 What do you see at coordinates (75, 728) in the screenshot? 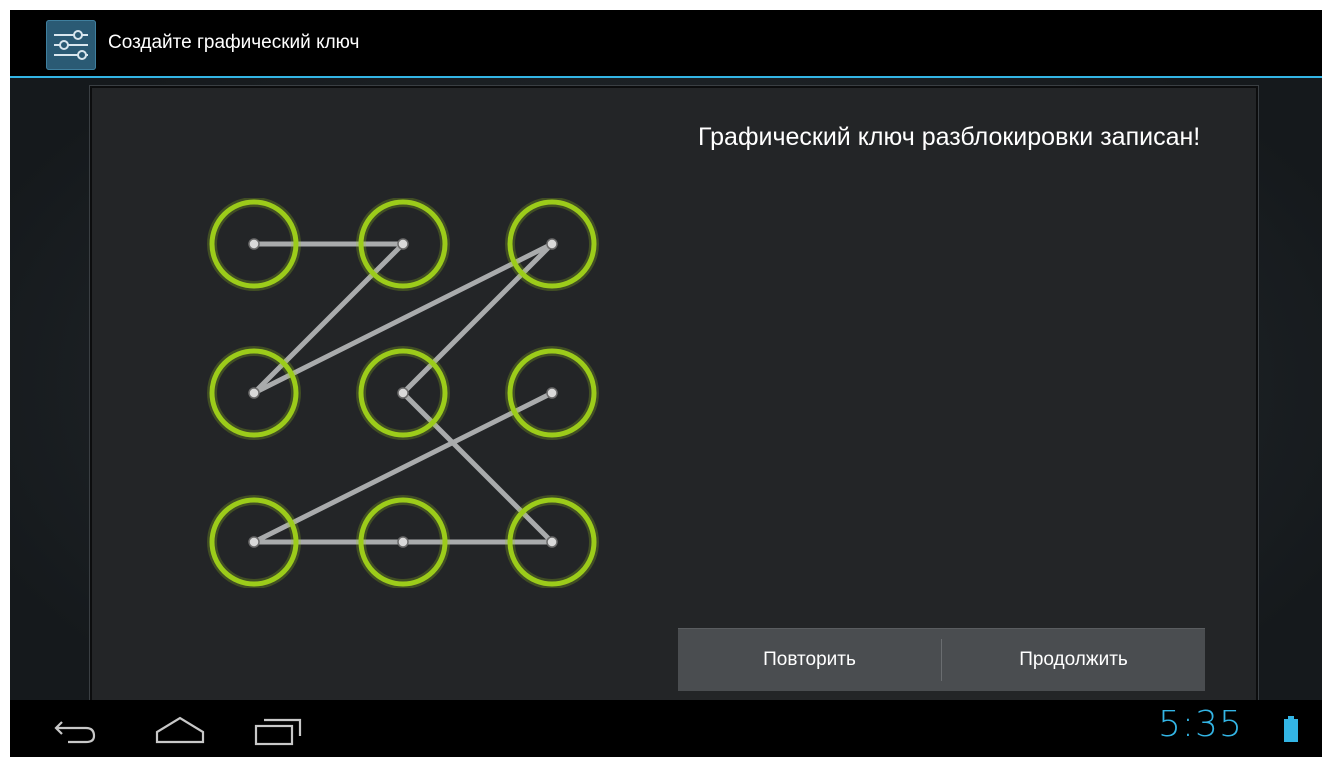
I see `back-icon` at bounding box center [75, 728].